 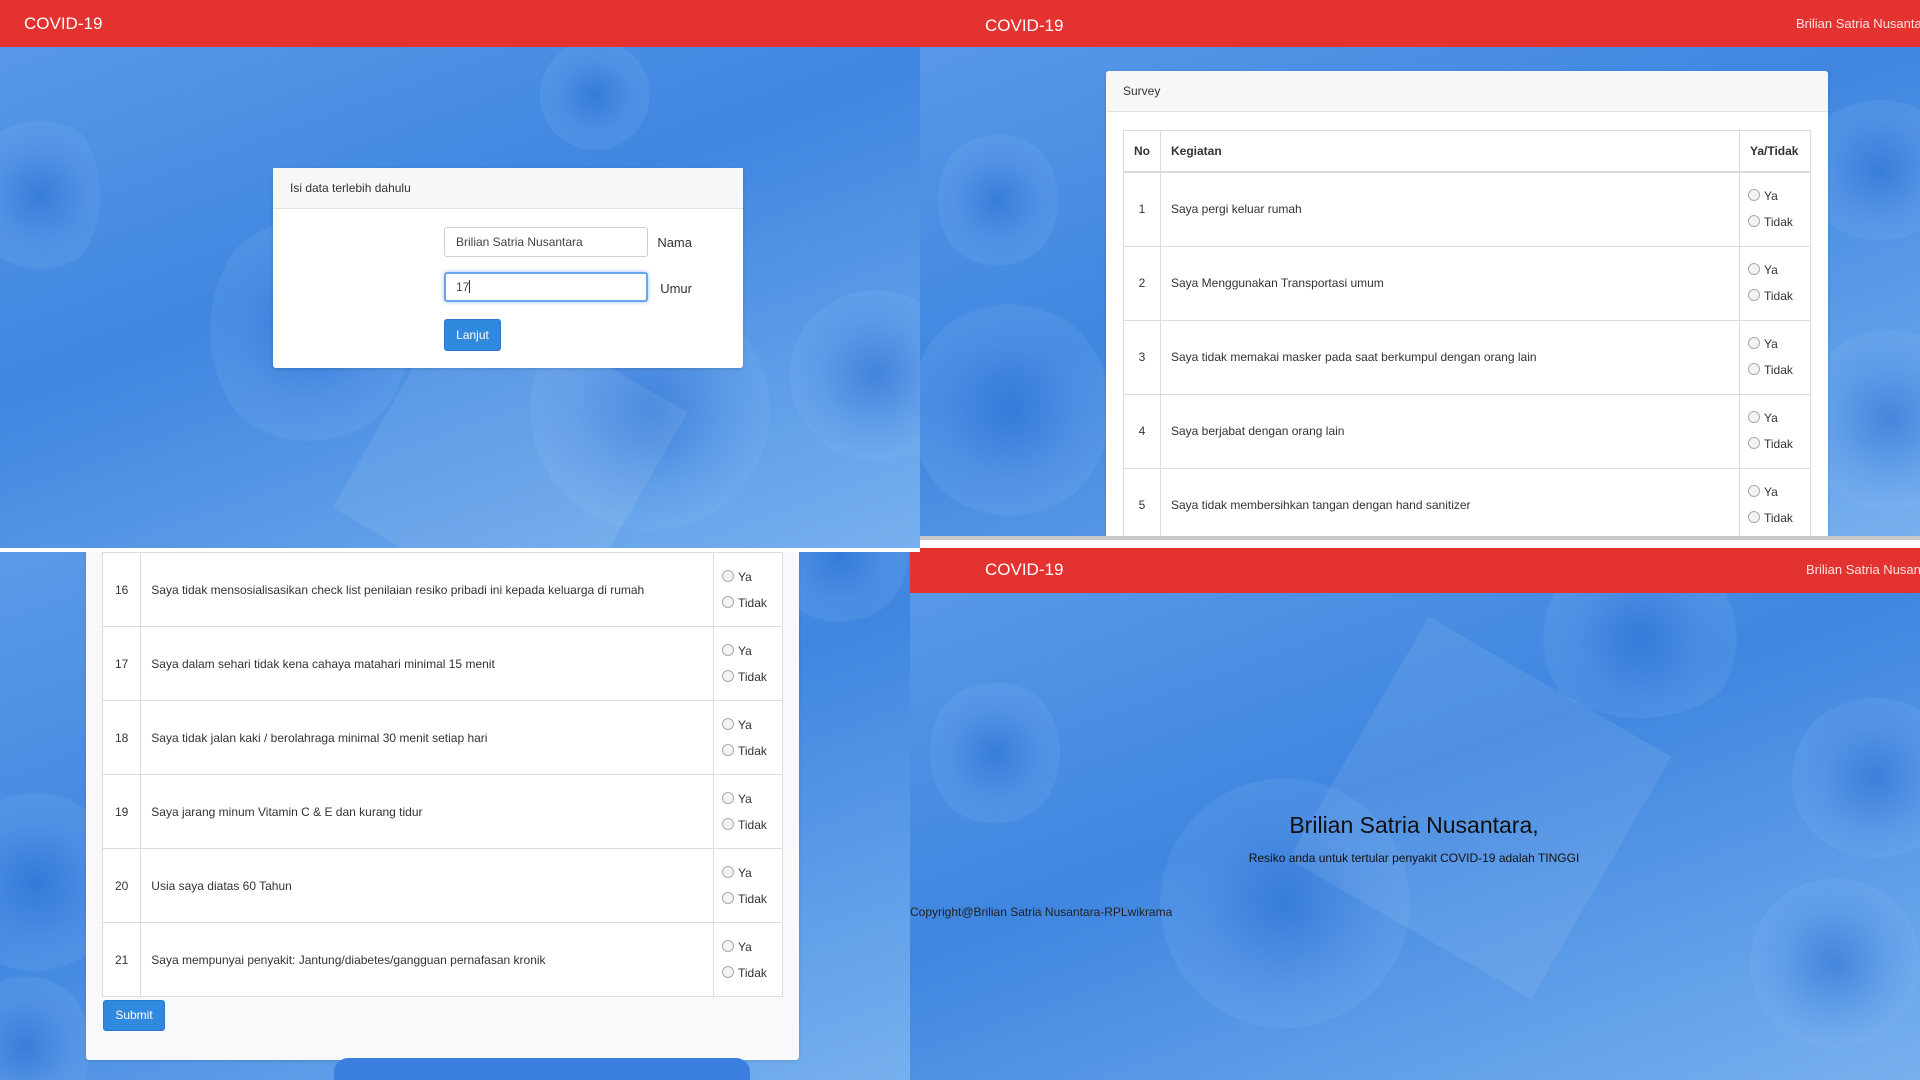 What do you see at coordinates (995, 753) in the screenshot?
I see `bg-bubble` at bounding box center [995, 753].